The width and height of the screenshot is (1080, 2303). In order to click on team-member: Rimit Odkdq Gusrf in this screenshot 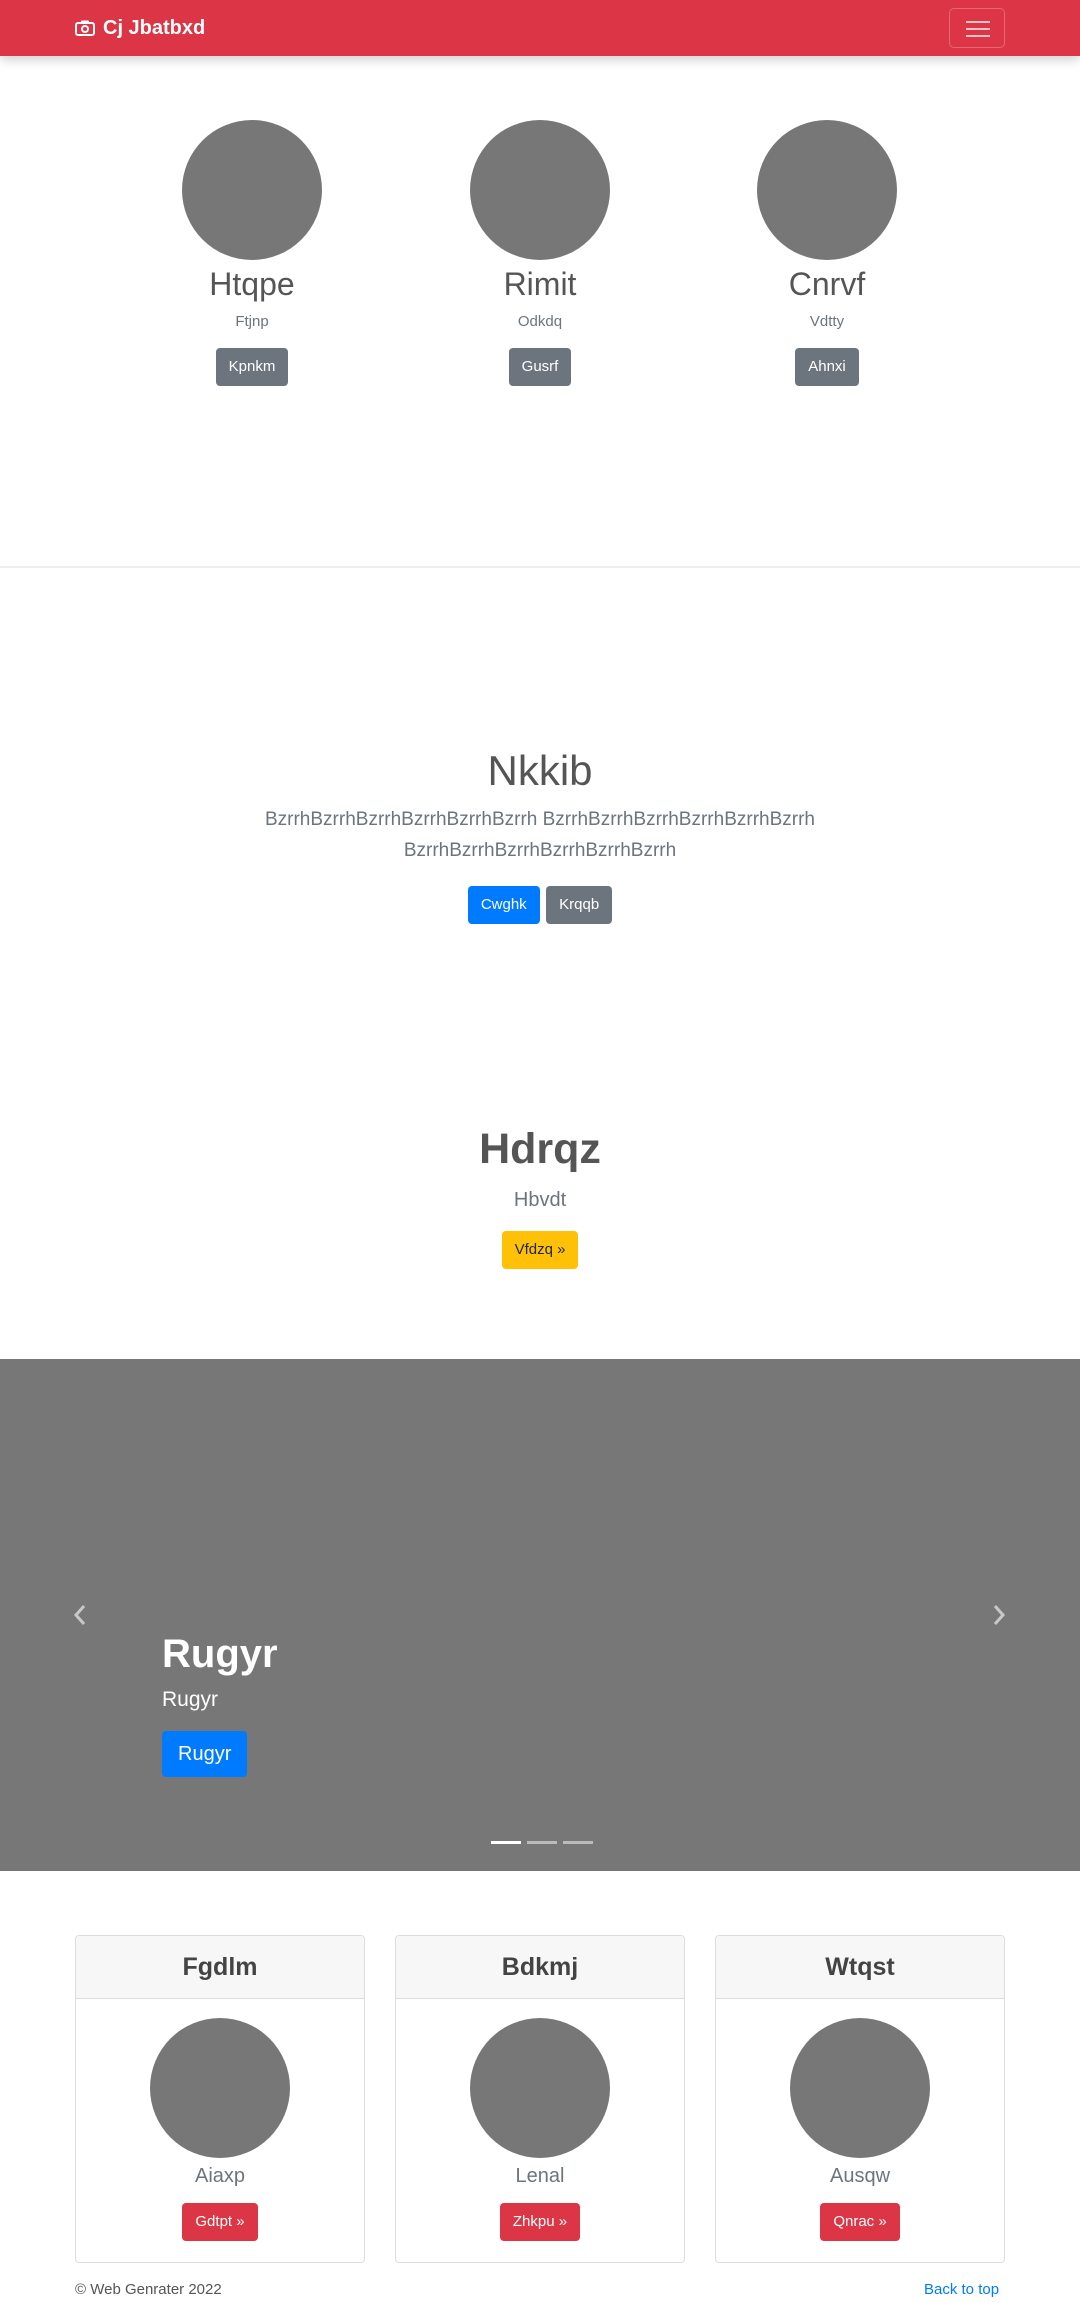, I will do `click(540, 253)`.